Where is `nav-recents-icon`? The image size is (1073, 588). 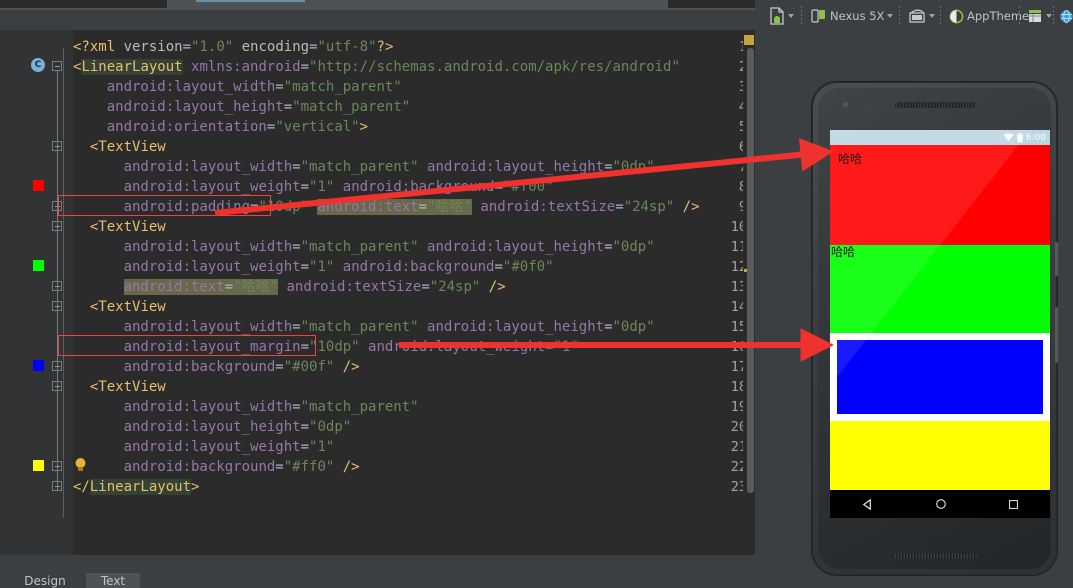
nav-recents-icon is located at coordinates (1013, 504).